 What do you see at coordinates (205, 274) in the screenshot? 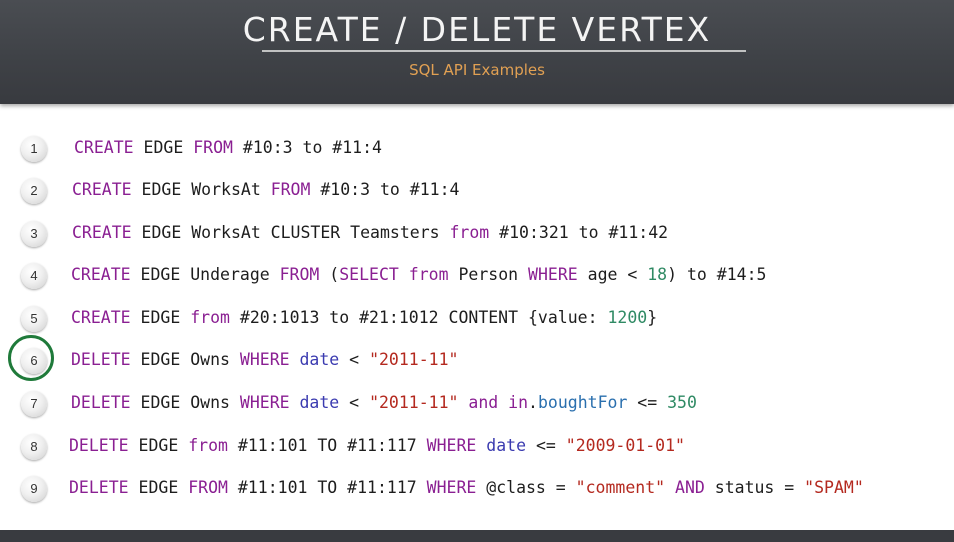
I see `code-token: EDGE Underage` at bounding box center [205, 274].